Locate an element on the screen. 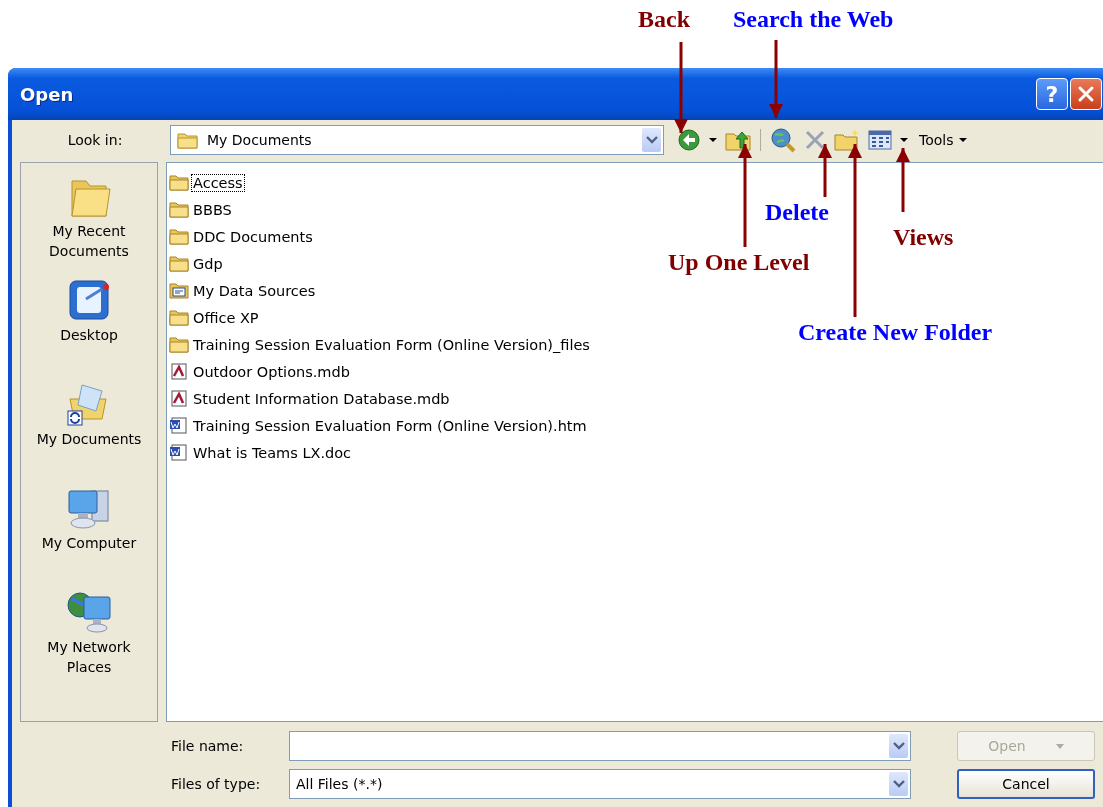 The height and width of the screenshot is (807, 1103). cancel-button: Cancel is located at coordinates (1026, 784).